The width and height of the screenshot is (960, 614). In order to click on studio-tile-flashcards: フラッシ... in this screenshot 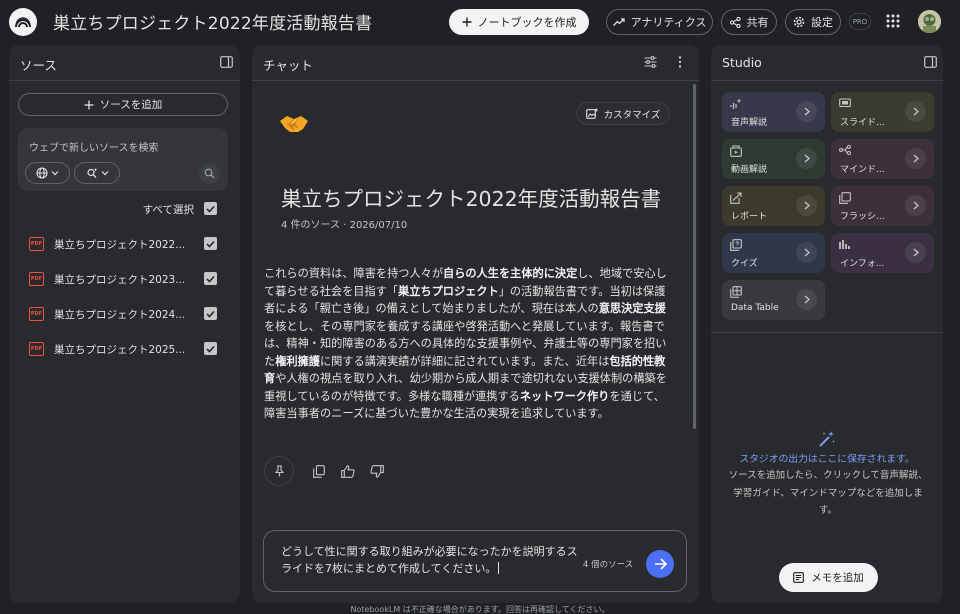, I will do `click(882, 206)`.